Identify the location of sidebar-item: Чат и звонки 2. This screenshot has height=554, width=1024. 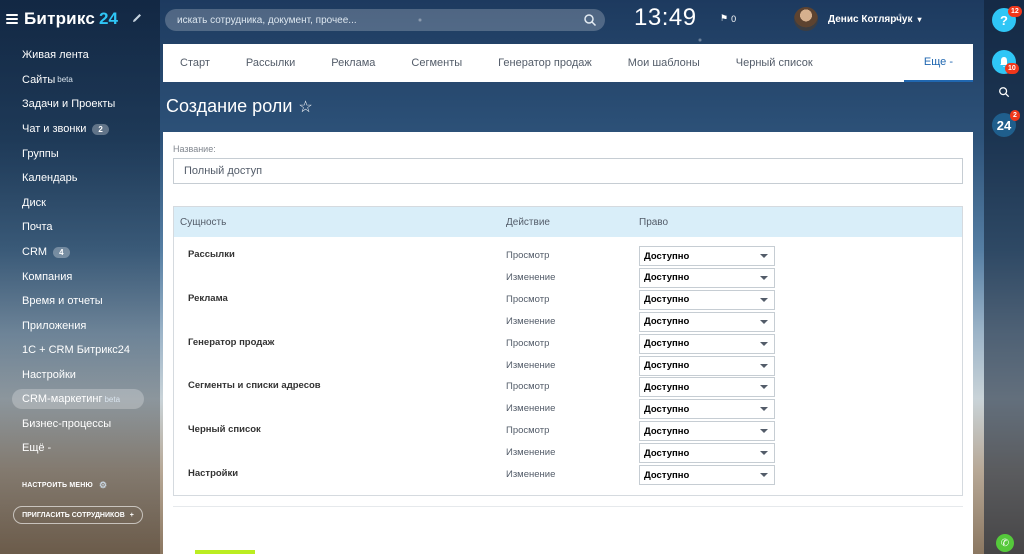
(80, 129).